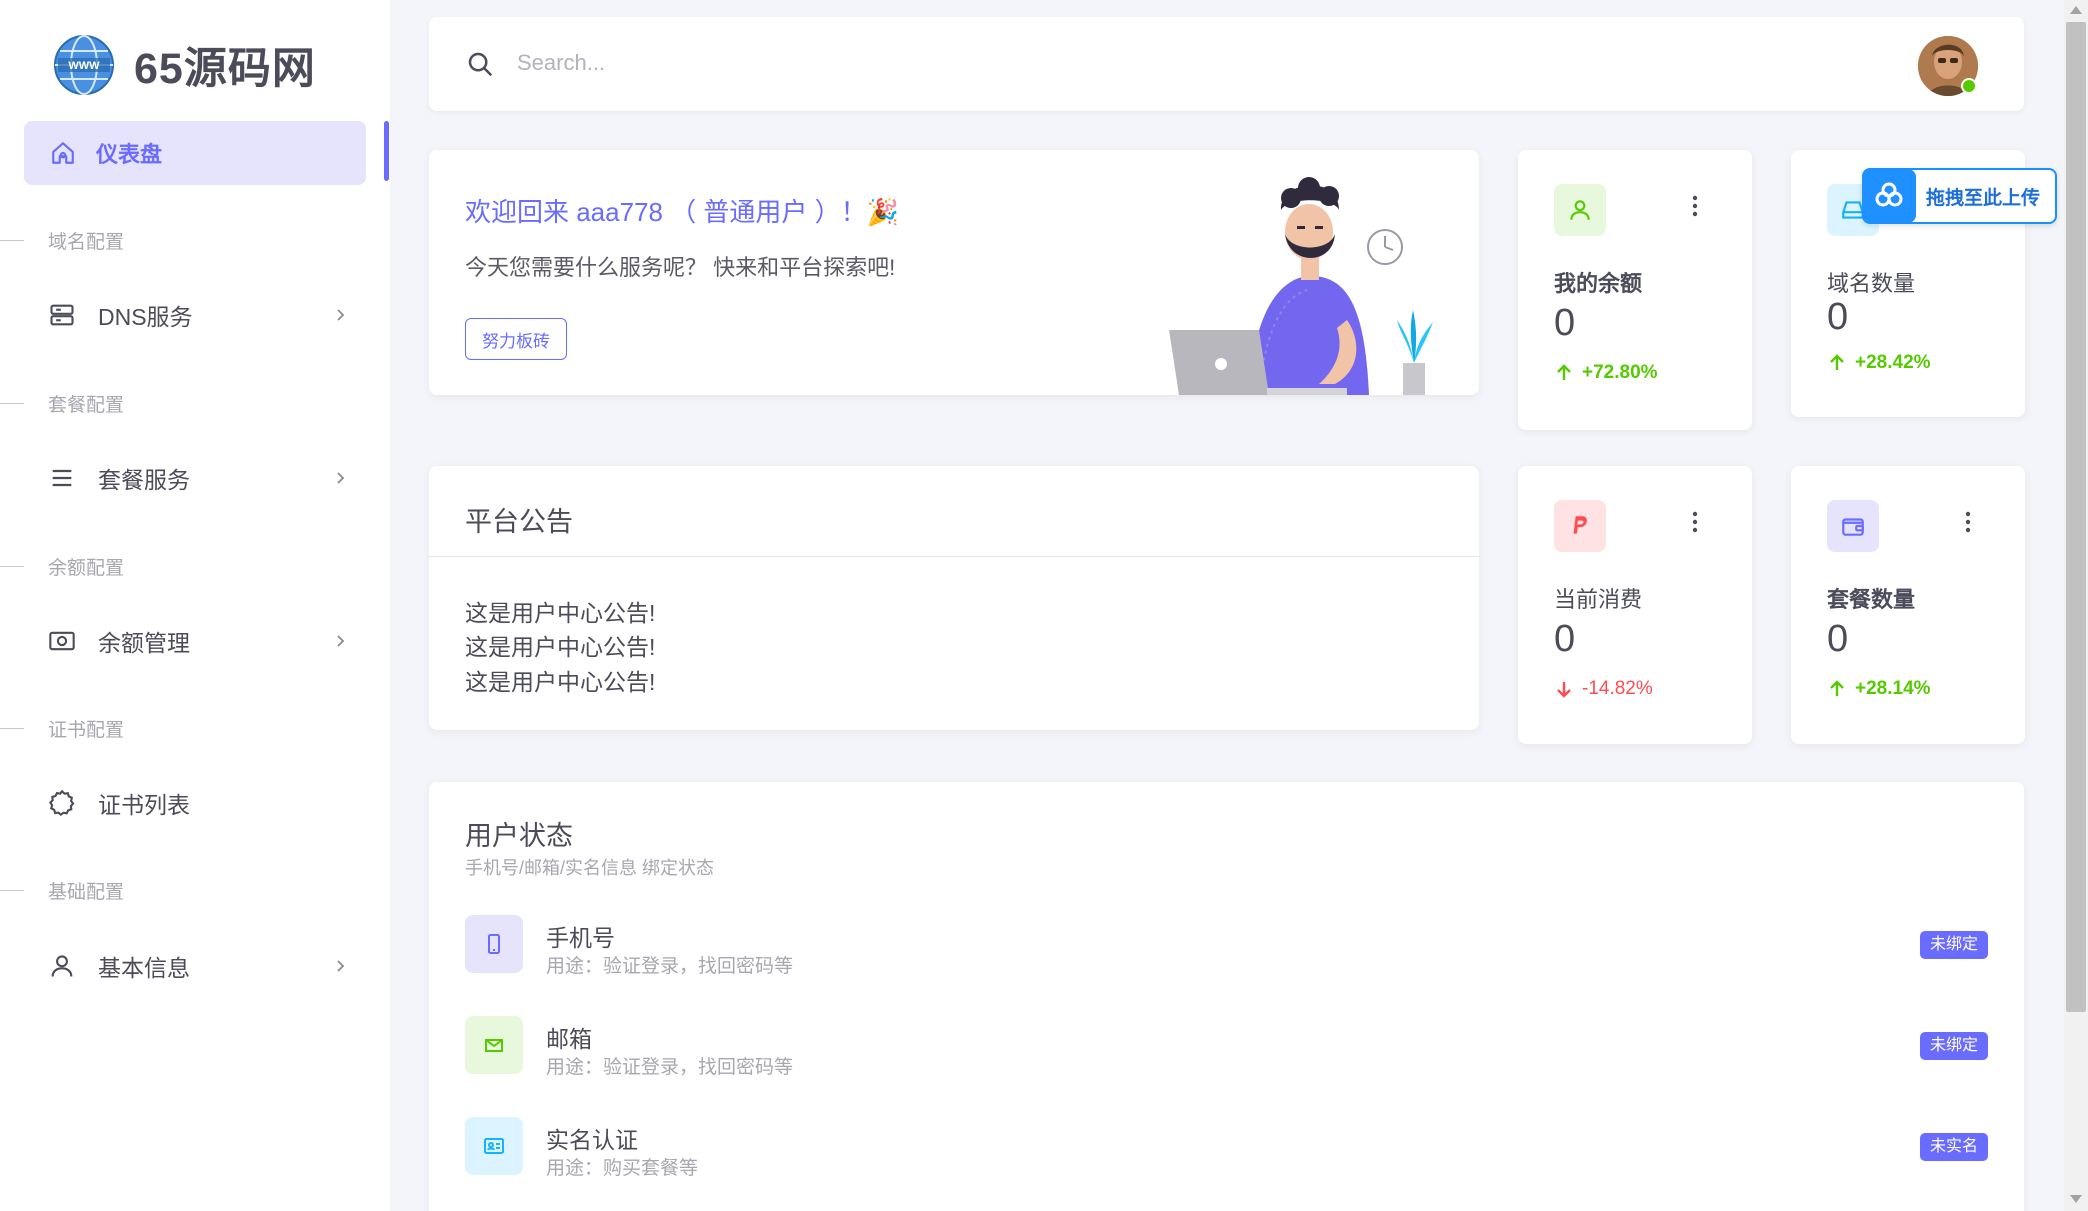  What do you see at coordinates (63, 153) in the screenshot?
I see `home-icon` at bounding box center [63, 153].